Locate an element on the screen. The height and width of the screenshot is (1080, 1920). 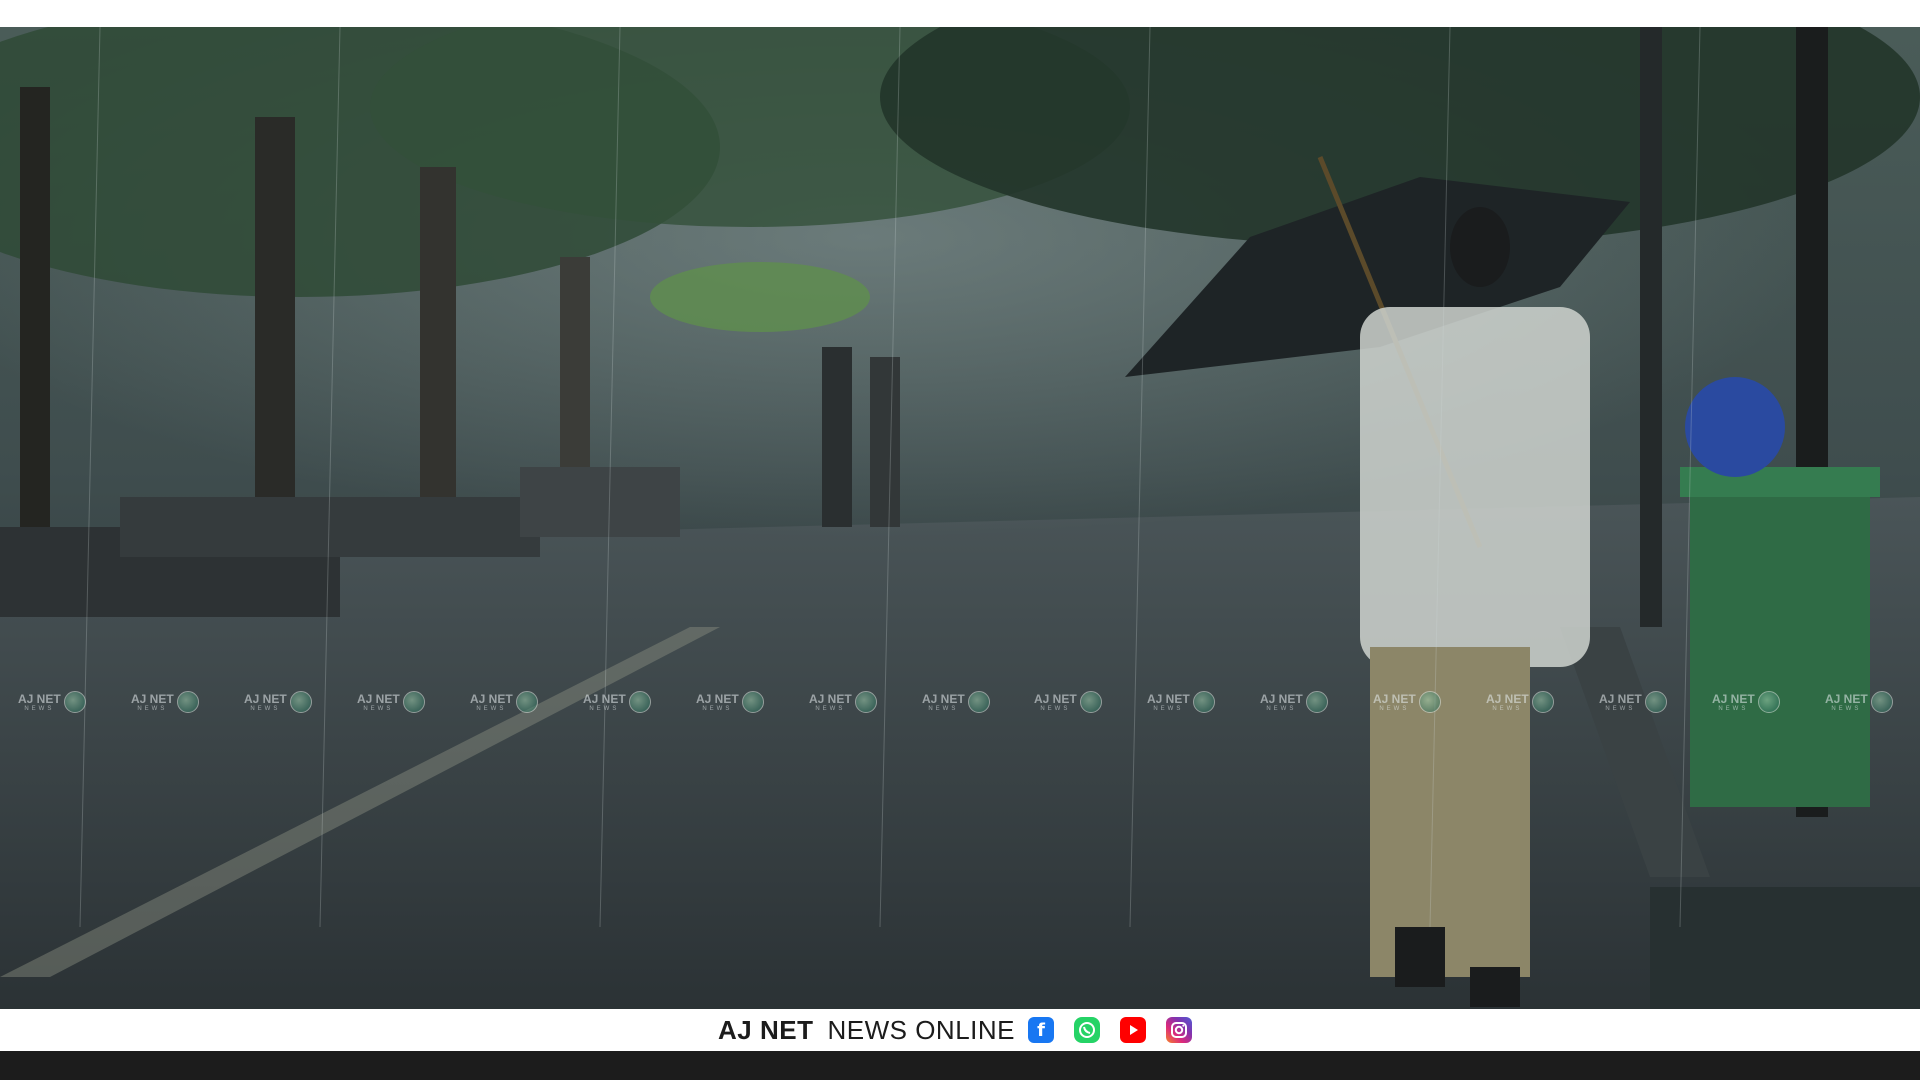
brand-name: AJ NET is located at coordinates (766, 1029).